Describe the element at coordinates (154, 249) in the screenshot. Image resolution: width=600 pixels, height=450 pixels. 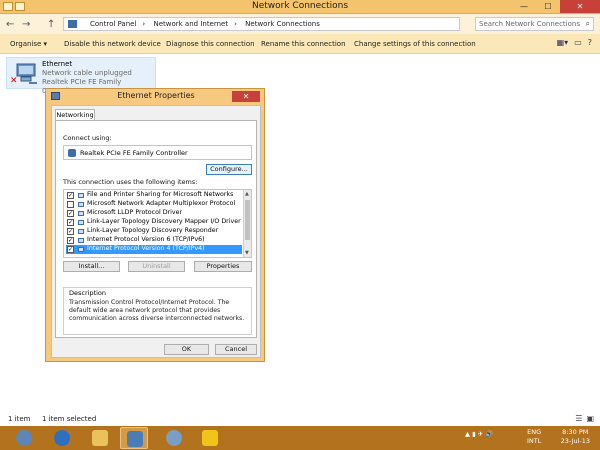
I see `list-item-selected: ✓ Internet Protocol Version 4 (TCP/IPv4)` at that location.